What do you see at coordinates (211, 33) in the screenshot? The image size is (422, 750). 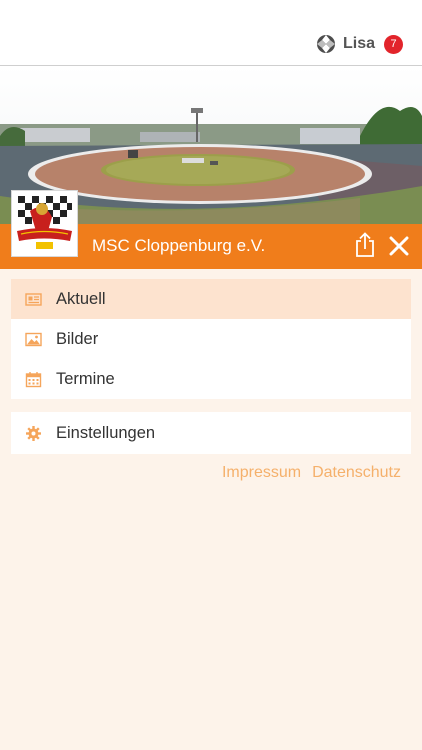 I see `top-bar: Lisa 7` at bounding box center [211, 33].